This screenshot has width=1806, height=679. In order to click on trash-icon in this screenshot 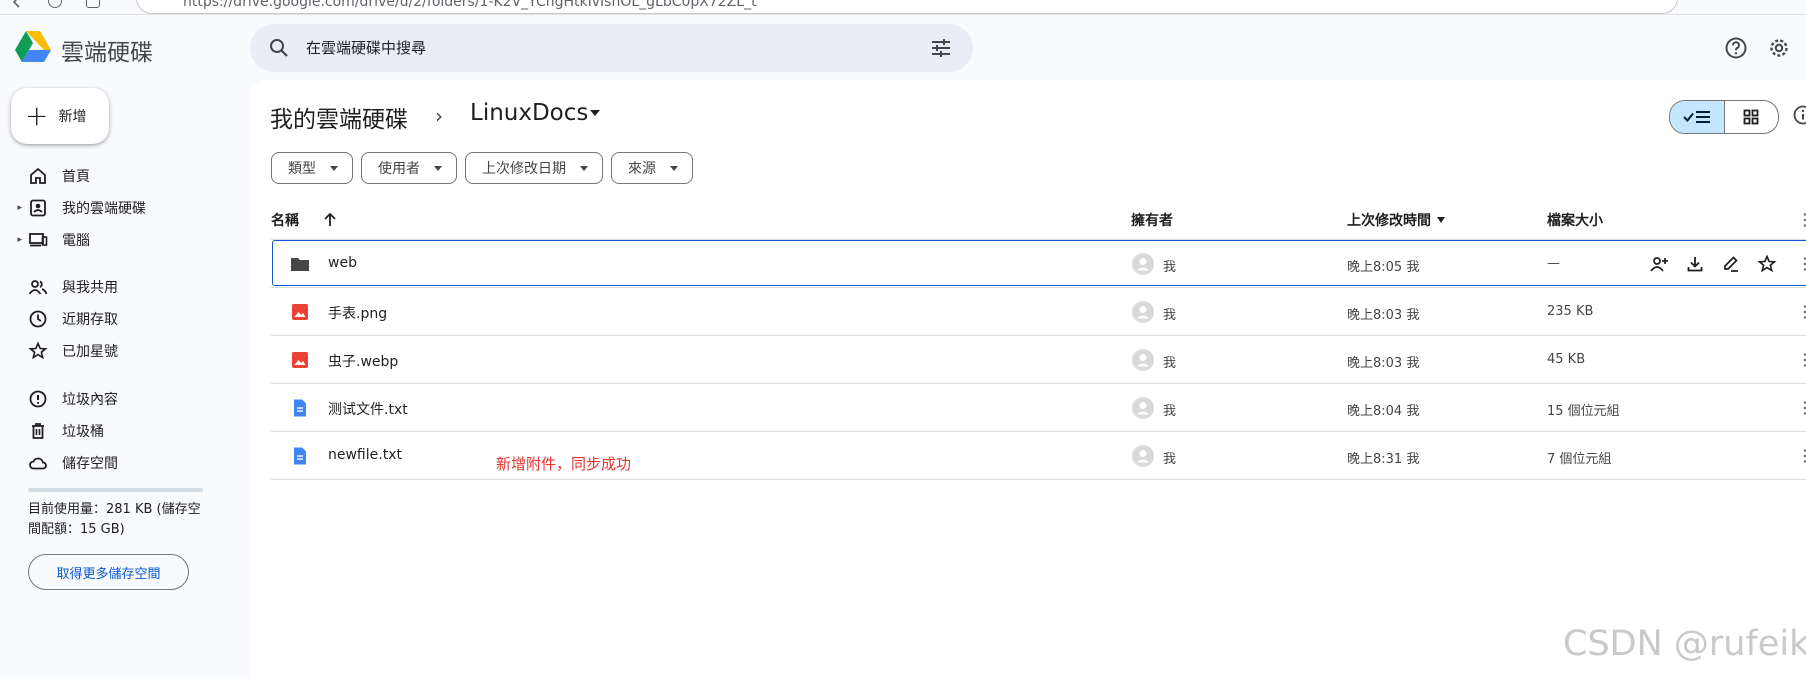, I will do `click(38, 431)`.